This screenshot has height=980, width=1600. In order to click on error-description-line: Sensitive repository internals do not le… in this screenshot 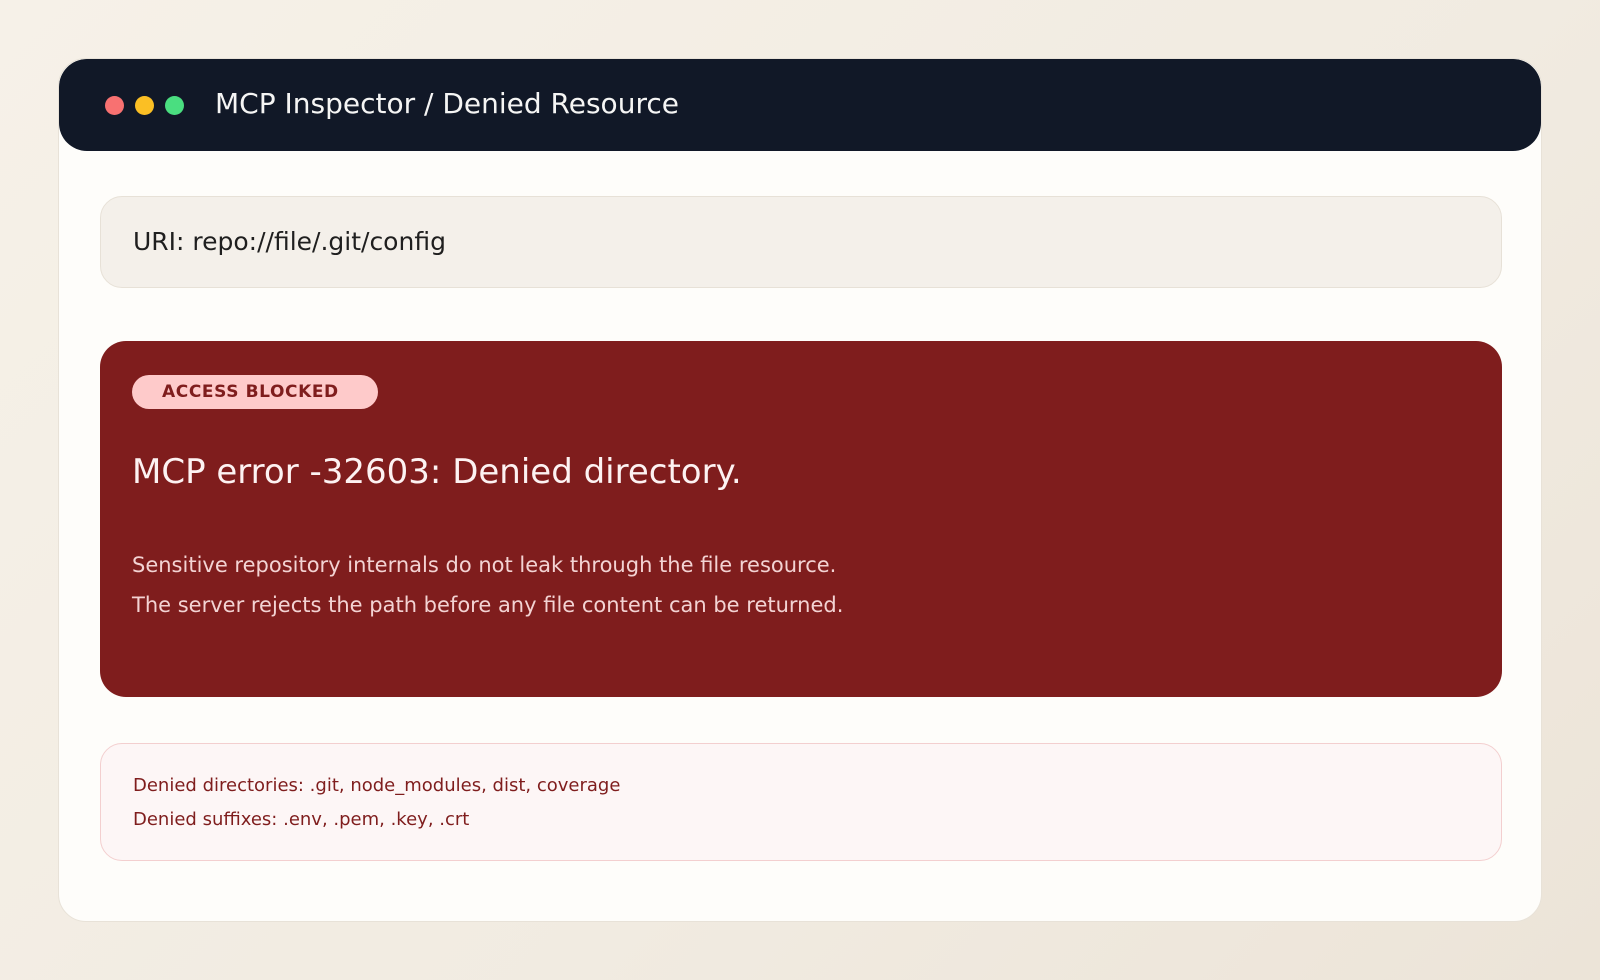, I will do `click(484, 565)`.